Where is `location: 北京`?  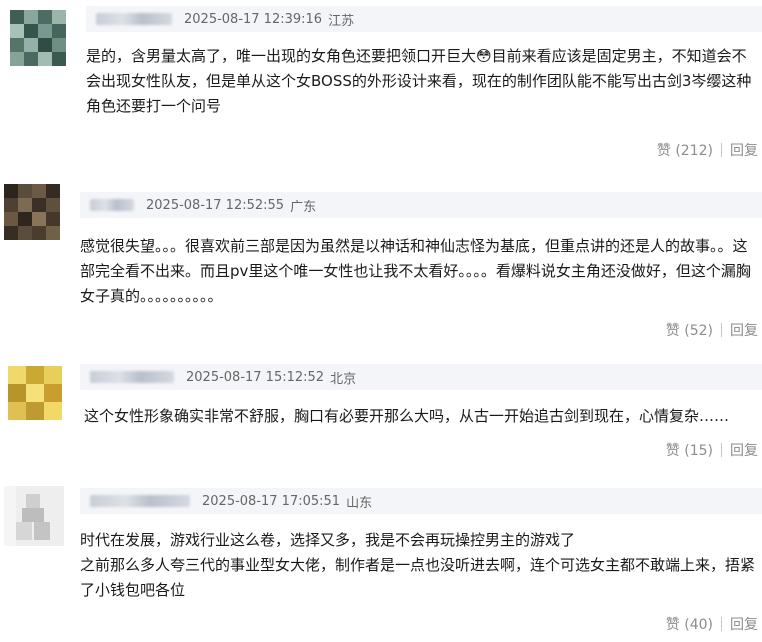 location: 北京 is located at coordinates (343, 379).